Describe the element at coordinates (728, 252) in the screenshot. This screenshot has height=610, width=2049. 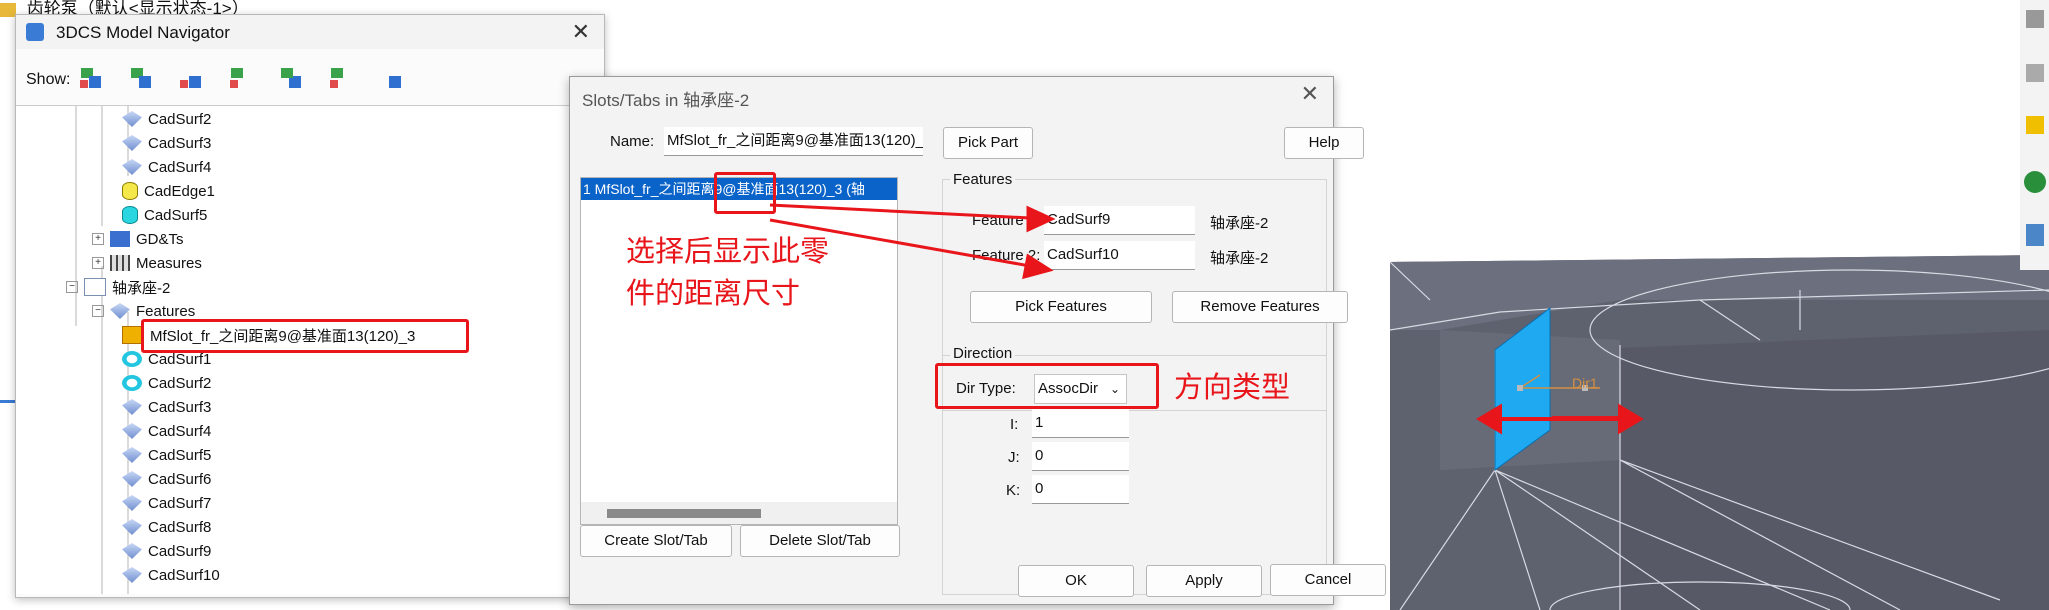
I see `annotation-note1-line1: 选择后显示此零` at that location.